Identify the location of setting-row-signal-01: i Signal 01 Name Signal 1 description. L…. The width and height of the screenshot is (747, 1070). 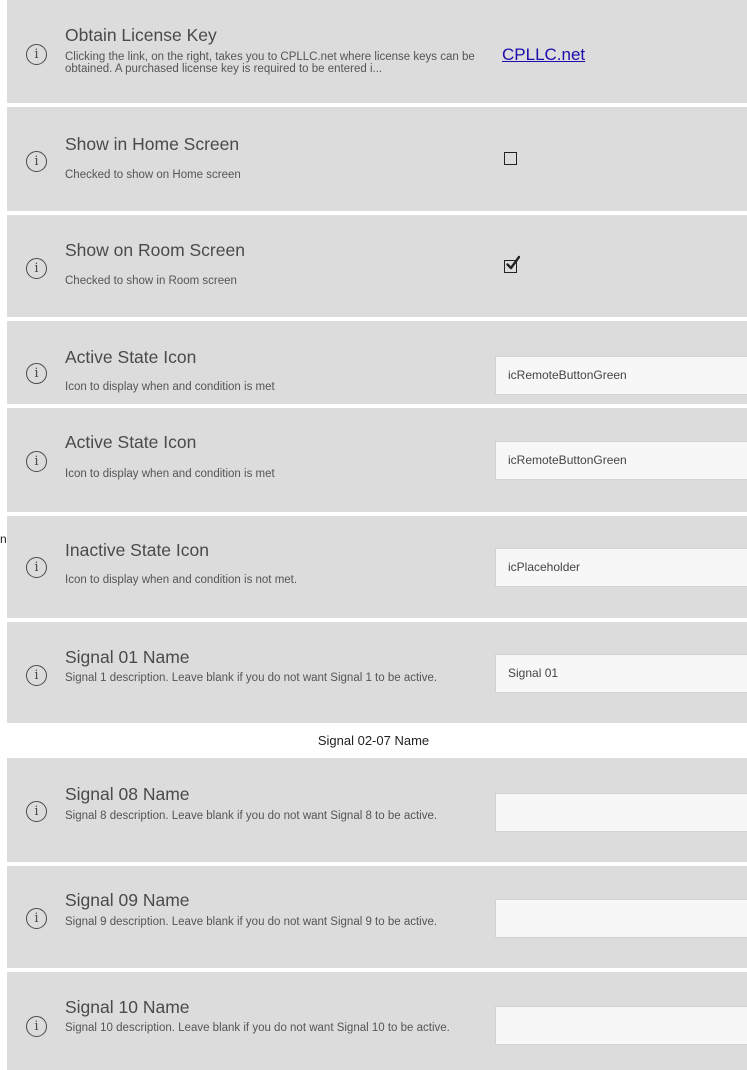
(377, 672).